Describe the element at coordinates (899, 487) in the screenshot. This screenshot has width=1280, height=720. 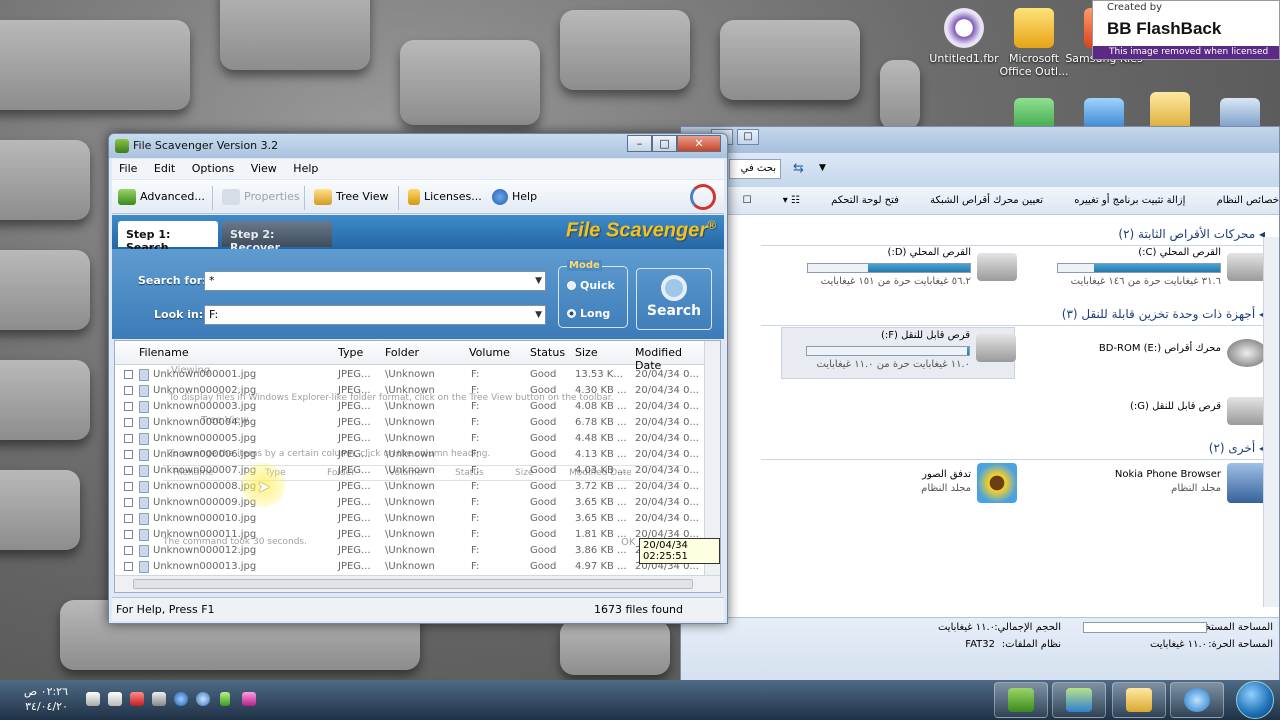
I see `photo-stream: تدفق الصور مجلد النظام` at that location.